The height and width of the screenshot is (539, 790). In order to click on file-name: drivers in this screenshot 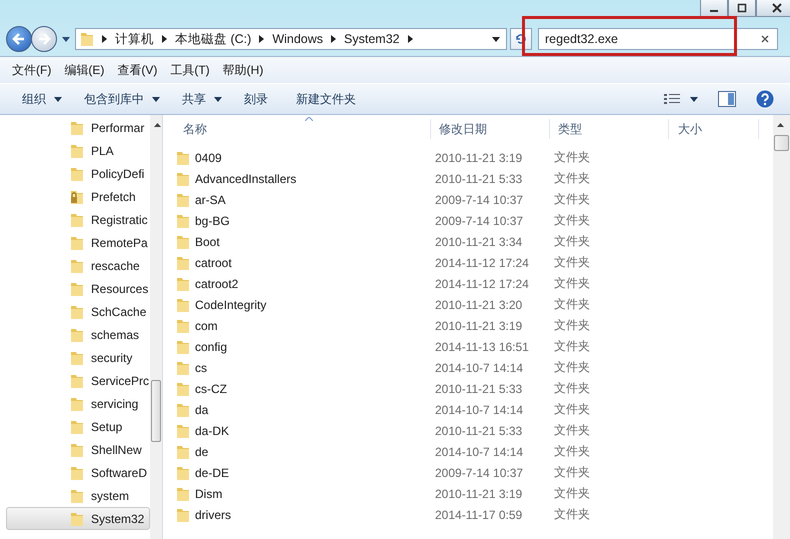, I will do `click(213, 515)`.